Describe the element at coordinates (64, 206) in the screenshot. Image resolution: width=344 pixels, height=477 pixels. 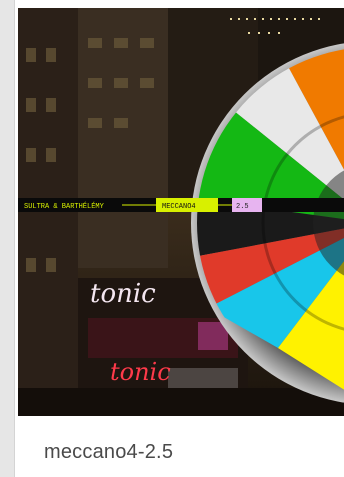
I see `band-artists-text: SULTRA & BARTHÉLÉMY` at that location.